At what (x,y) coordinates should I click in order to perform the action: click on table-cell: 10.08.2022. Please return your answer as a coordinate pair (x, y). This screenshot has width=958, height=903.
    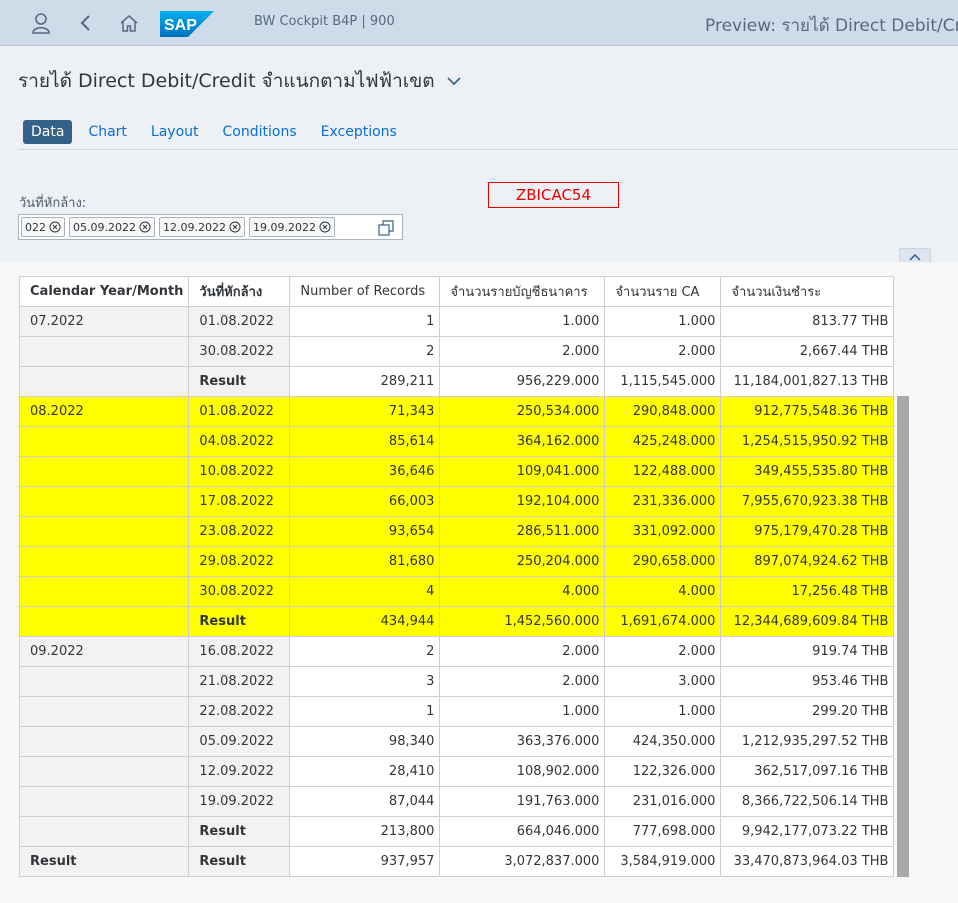
    Looking at the image, I should click on (239, 471).